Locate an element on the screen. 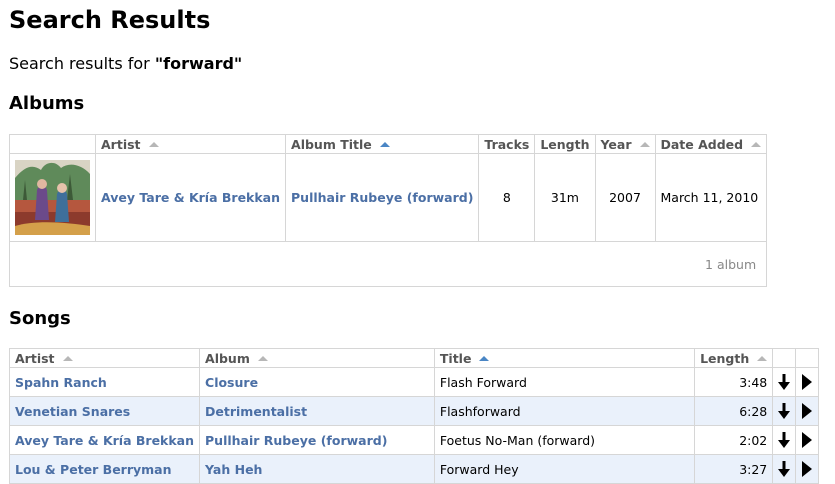  song-artist-cell: Lou & Peter Berryman is located at coordinates (104, 469).